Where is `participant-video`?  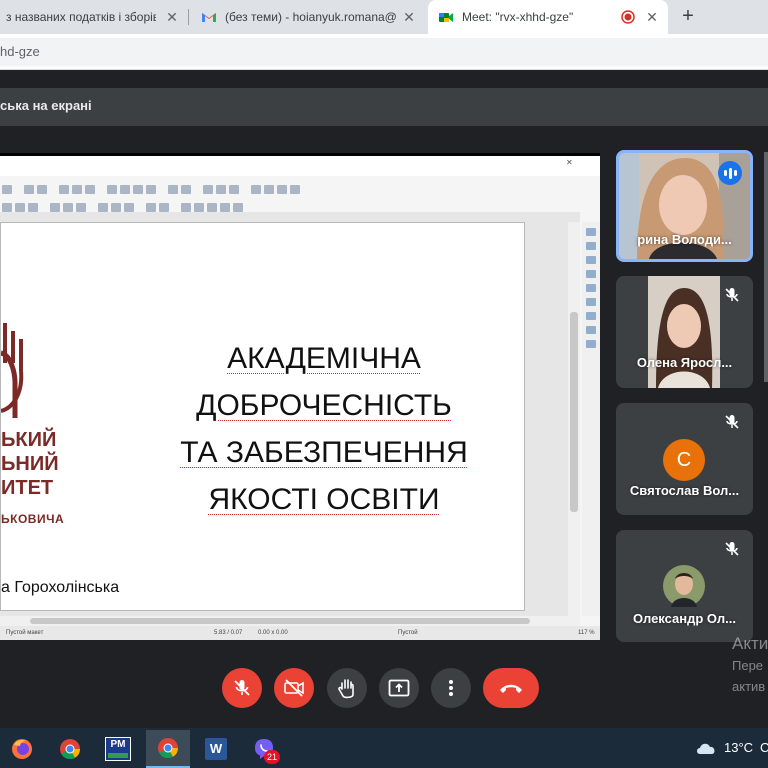 participant-video is located at coordinates (684, 332).